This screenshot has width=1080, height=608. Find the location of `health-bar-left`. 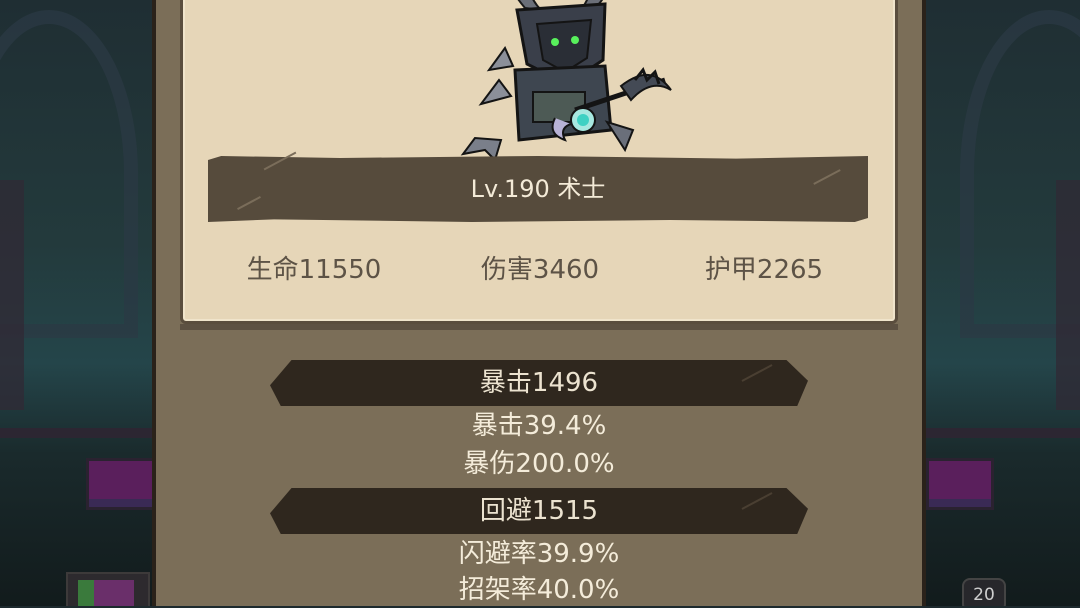

health-bar-left is located at coordinates (122, 484).